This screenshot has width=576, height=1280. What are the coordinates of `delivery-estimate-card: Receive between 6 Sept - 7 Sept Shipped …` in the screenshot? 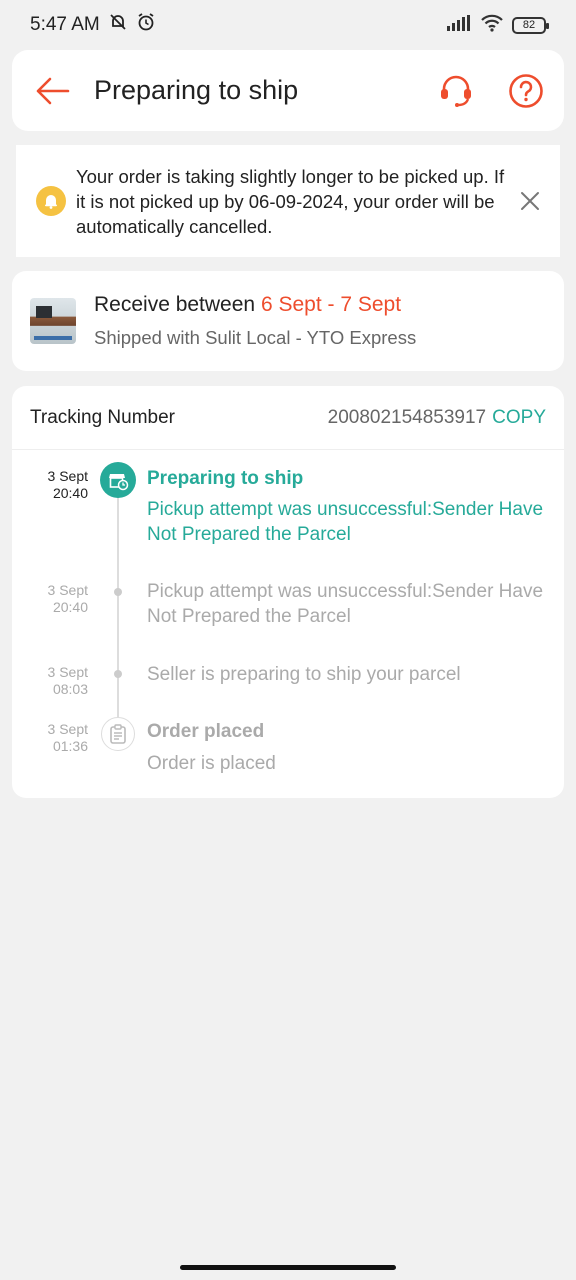 It's located at (288, 321).